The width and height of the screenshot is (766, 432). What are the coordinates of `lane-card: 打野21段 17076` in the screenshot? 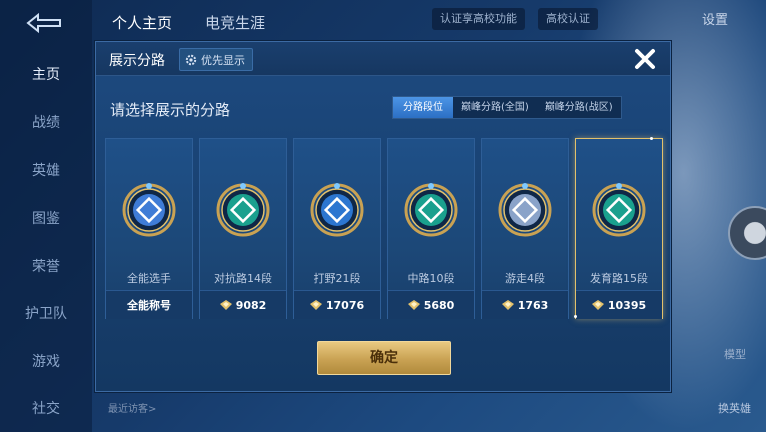 It's located at (337, 228).